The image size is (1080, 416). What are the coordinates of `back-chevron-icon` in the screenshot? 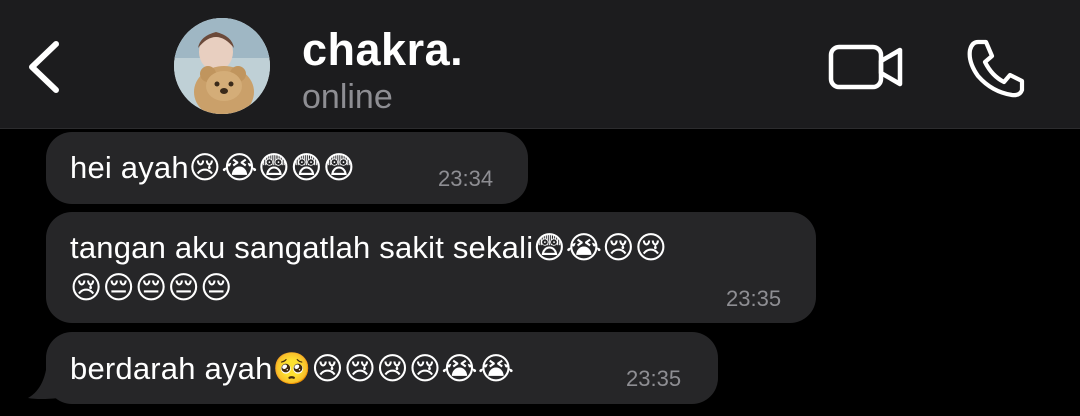 It's located at (44, 67).